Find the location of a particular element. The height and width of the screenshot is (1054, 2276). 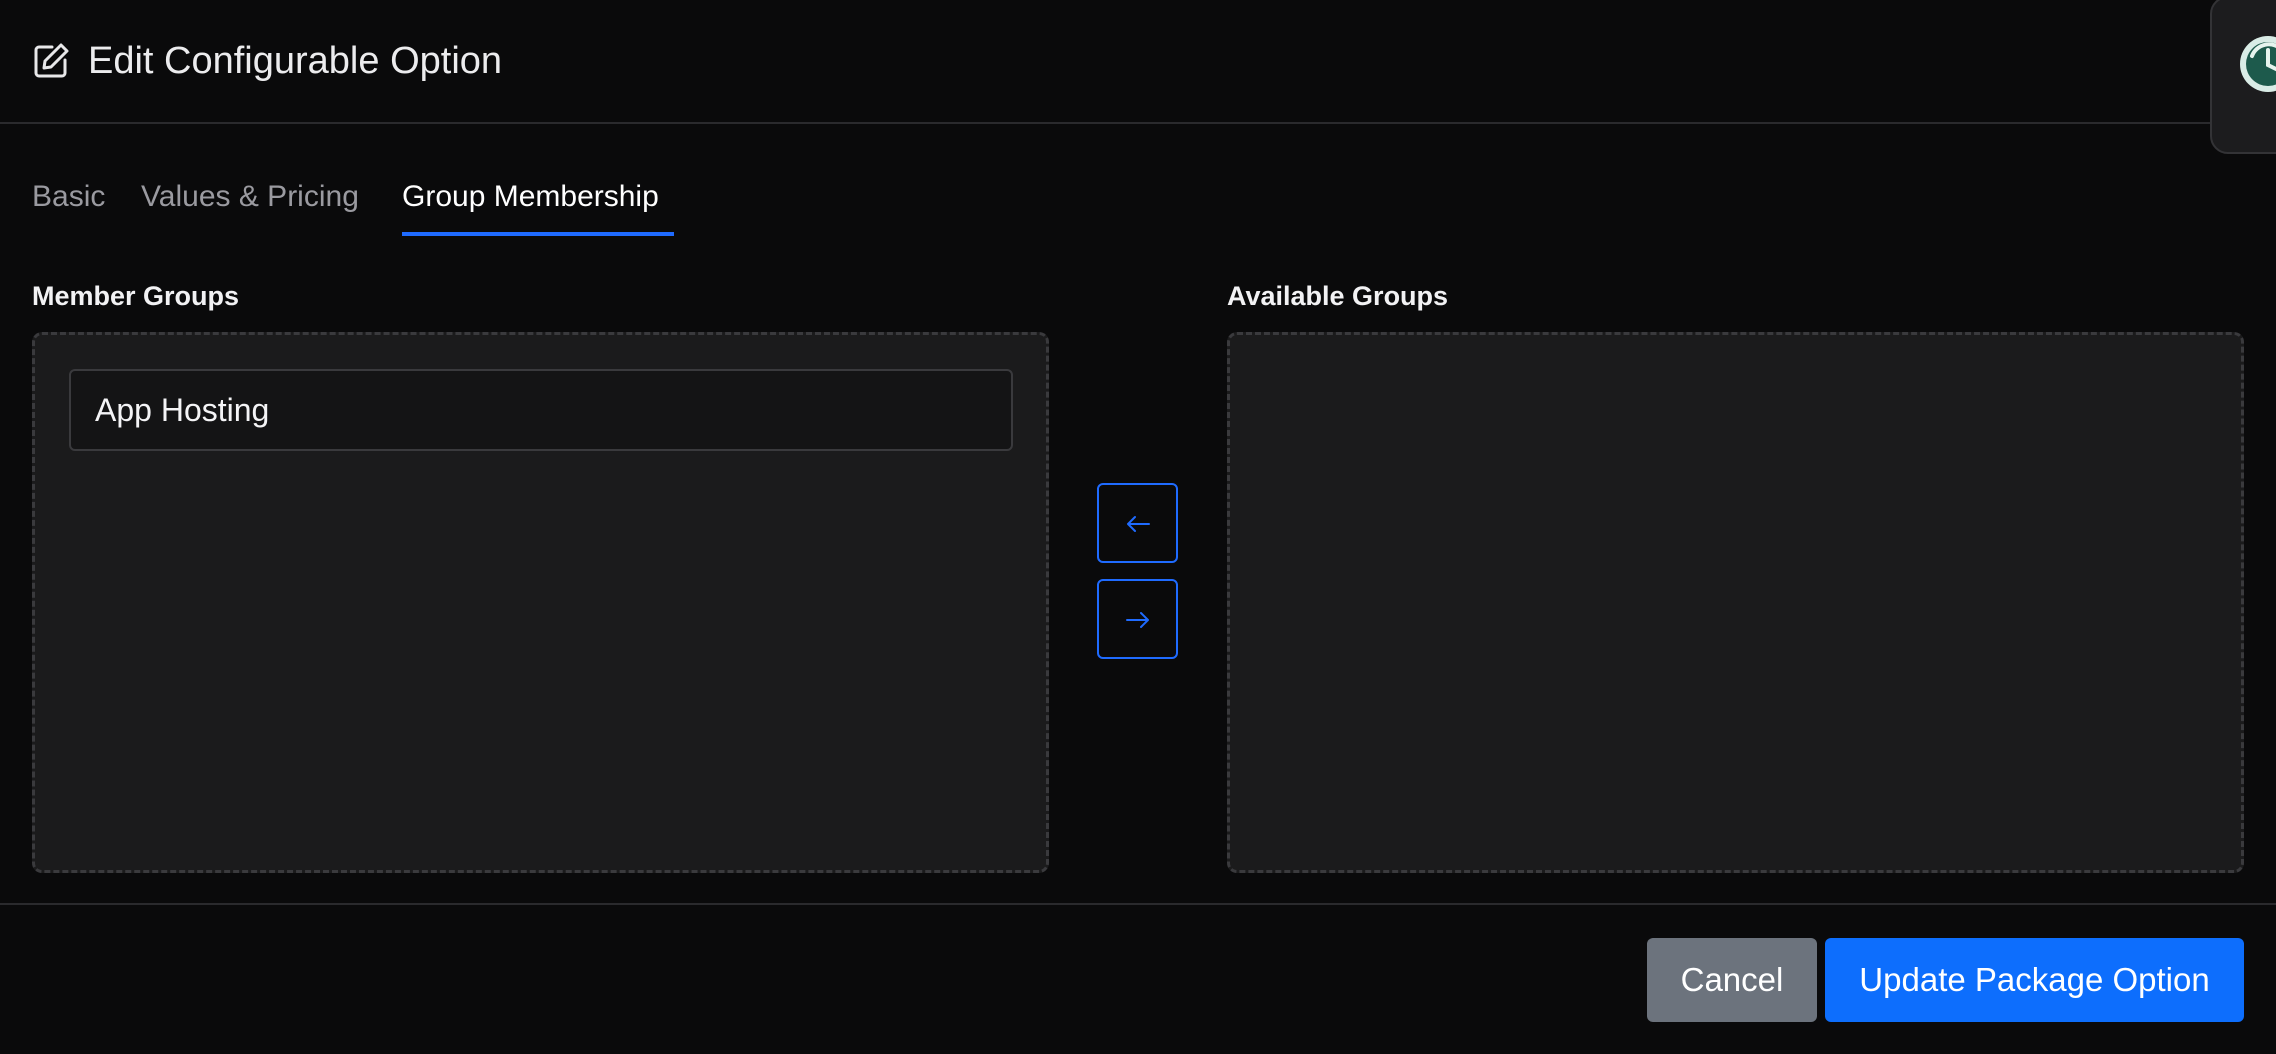

modal-header: Edit Configurable Option is located at coordinates (1138, 62).